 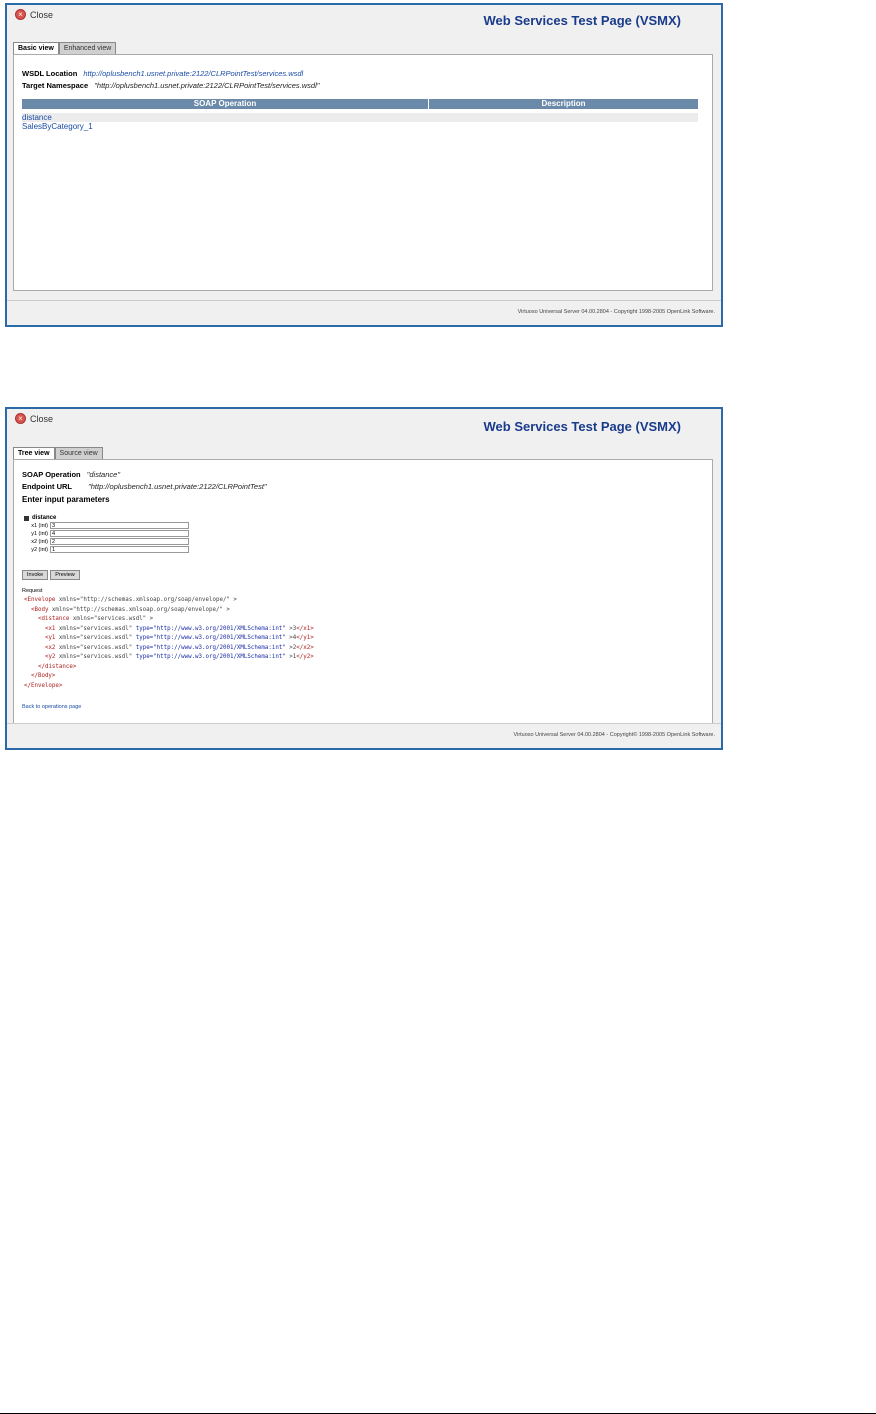 What do you see at coordinates (37, 117) in the screenshot?
I see `operation-link-distance: distance` at bounding box center [37, 117].